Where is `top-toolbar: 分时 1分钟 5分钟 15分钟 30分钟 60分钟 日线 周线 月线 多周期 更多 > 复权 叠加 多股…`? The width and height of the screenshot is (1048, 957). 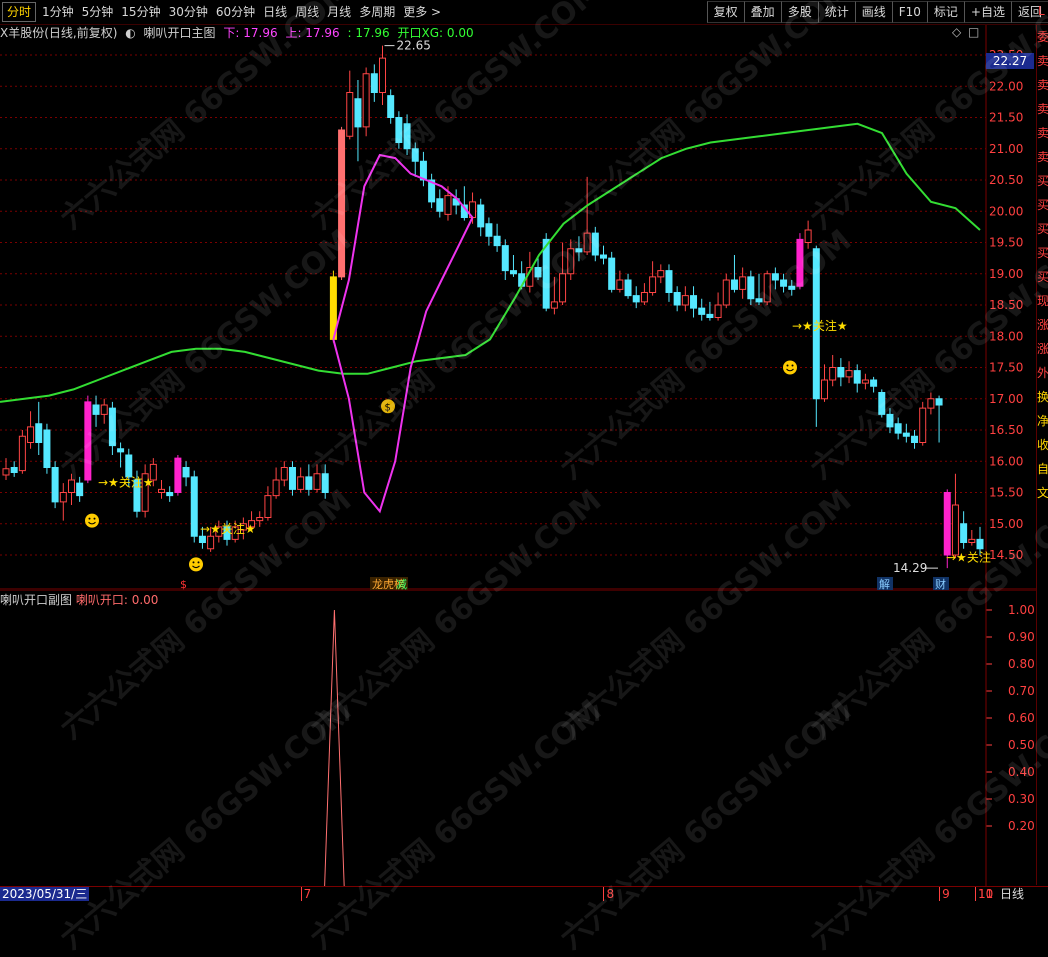
top-toolbar: 分时 1分钟 5分钟 15分钟 30分钟 60分钟 日线 周线 月线 多周期 更多 > 复权 叠加 多股… is located at coordinates (524, 12).